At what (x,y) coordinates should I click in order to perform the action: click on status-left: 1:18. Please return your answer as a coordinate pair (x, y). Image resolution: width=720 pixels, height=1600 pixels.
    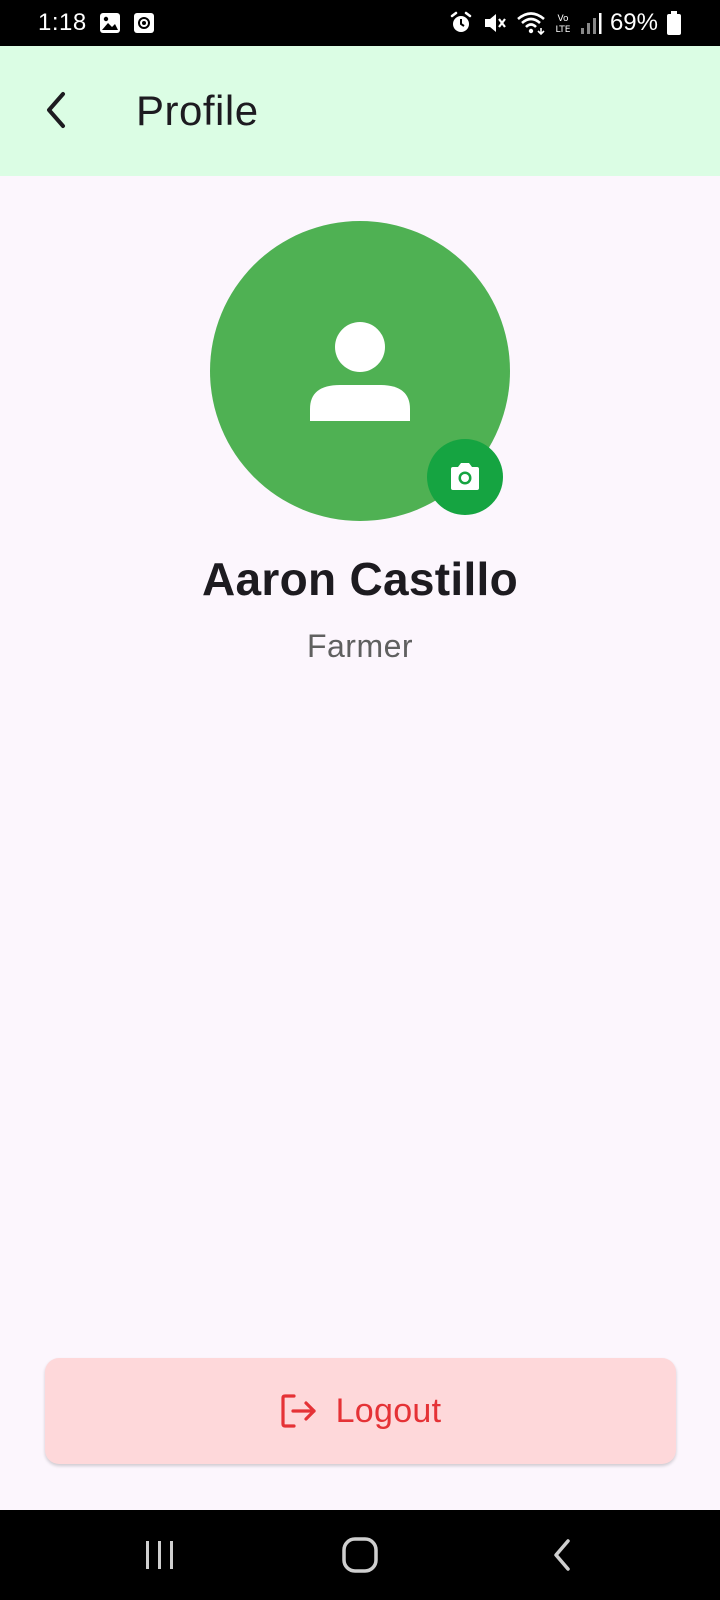
    Looking at the image, I should click on (96, 23).